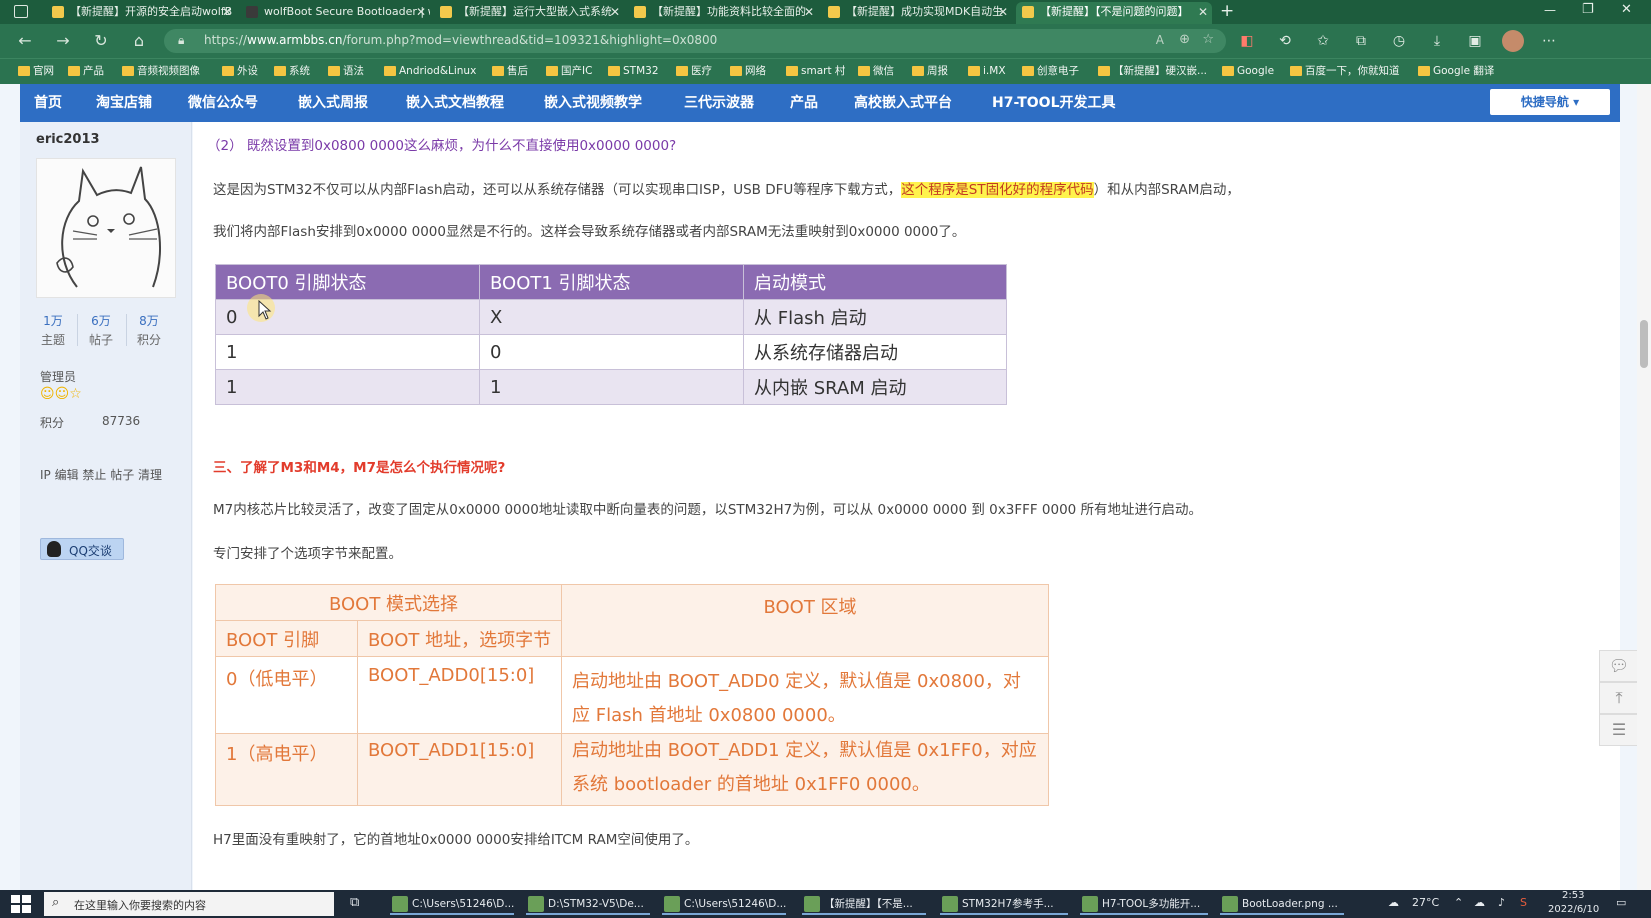 The image size is (1651, 918). What do you see at coordinates (1644, 344) in the screenshot?
I see `scrollbar-thumb` at bounding box center [1644, 344].